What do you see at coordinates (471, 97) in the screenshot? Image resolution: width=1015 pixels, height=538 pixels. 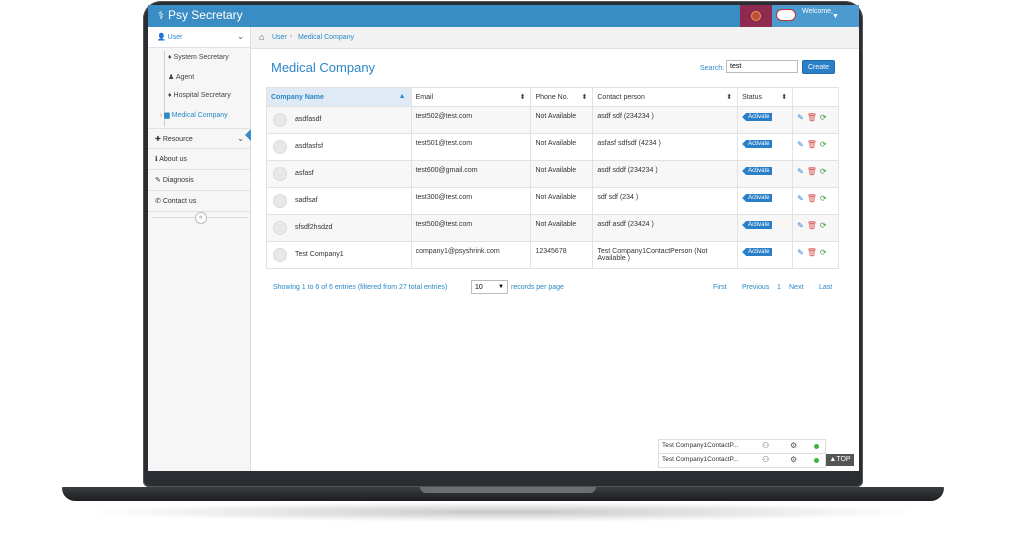 I see `column-email: Email ⬍` at bounding box center [471, 97].